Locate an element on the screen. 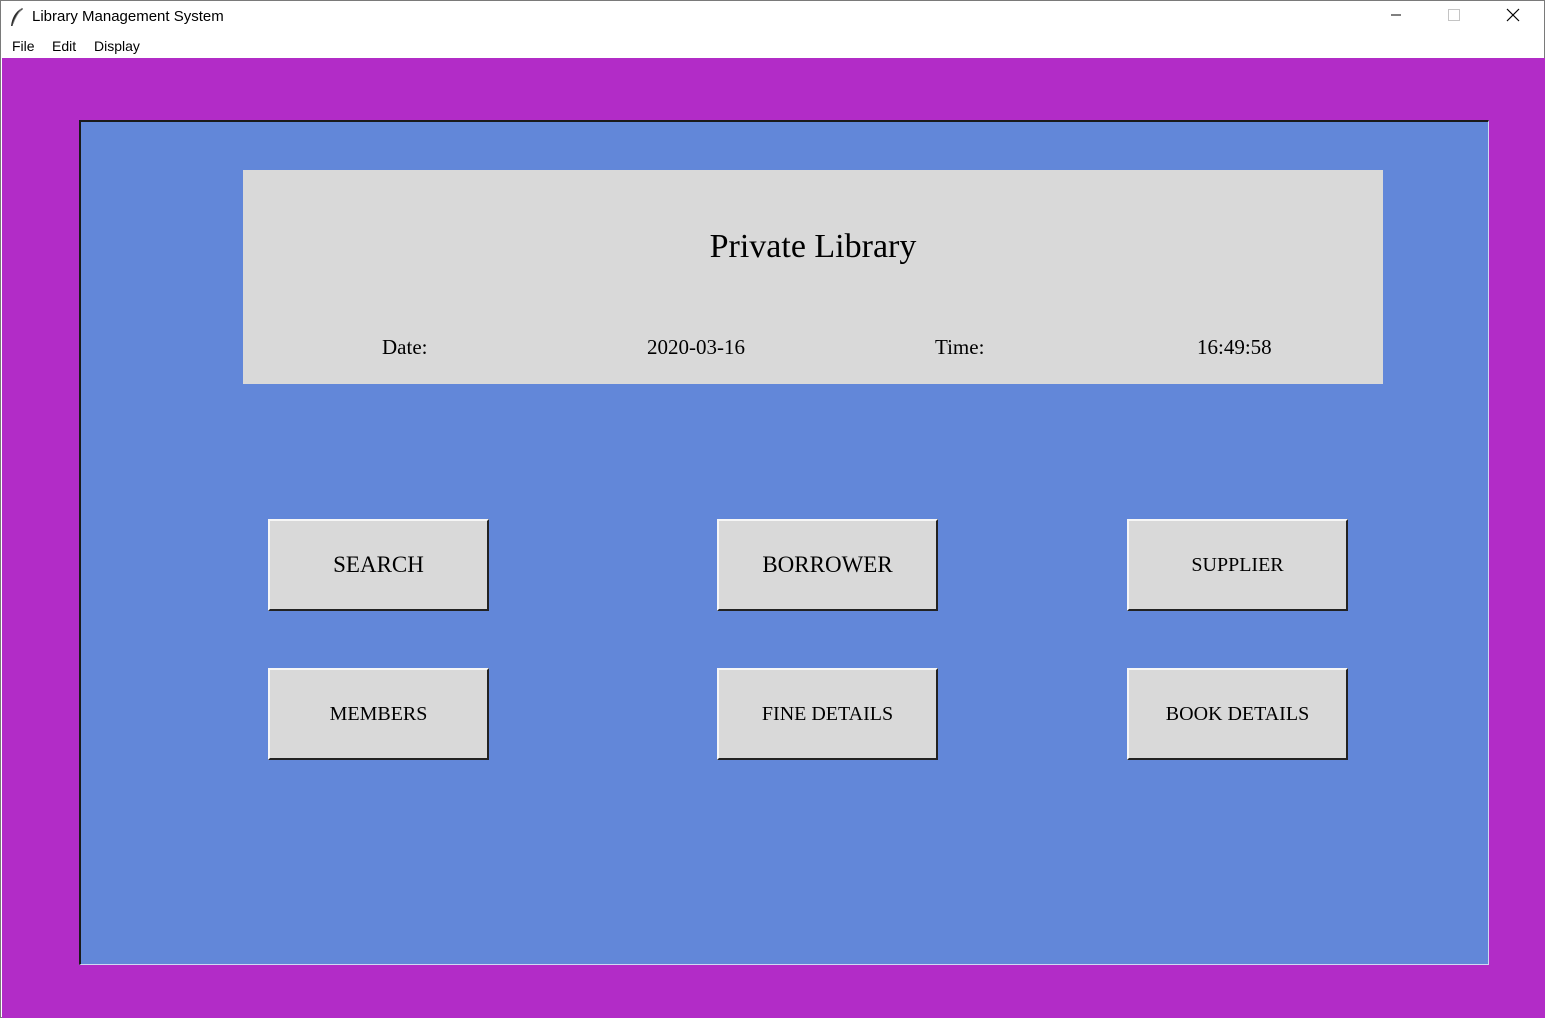 The height and width of the screenshot is (1018, 1545). time-label: Time: is located at coordinates (960, 347).